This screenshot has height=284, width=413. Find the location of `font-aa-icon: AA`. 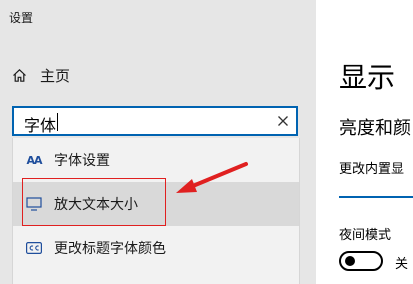

font-aa-icon: AA is located at coordinates (34, 160).